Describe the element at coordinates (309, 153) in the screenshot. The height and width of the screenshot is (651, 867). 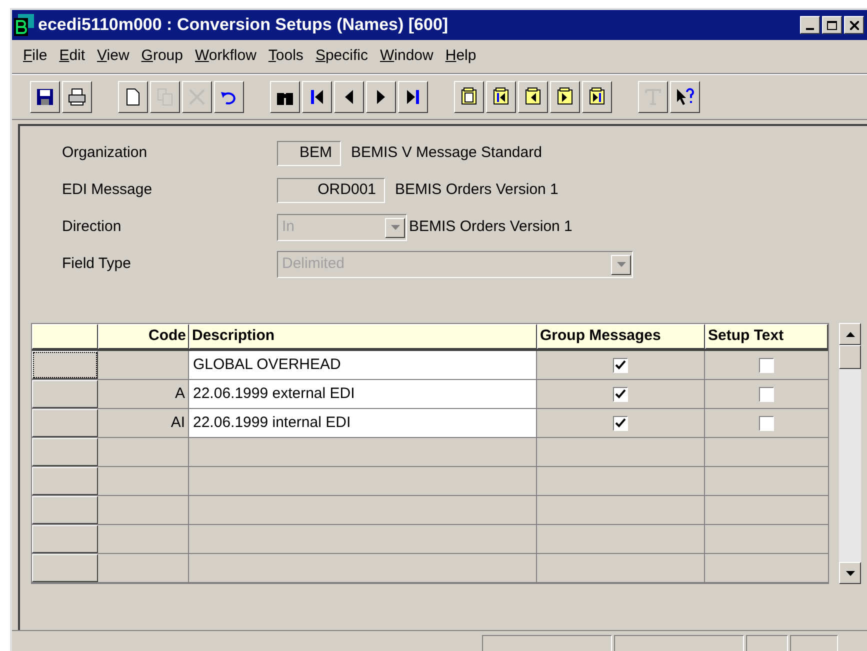
I see `input-field: BEM` at that location.